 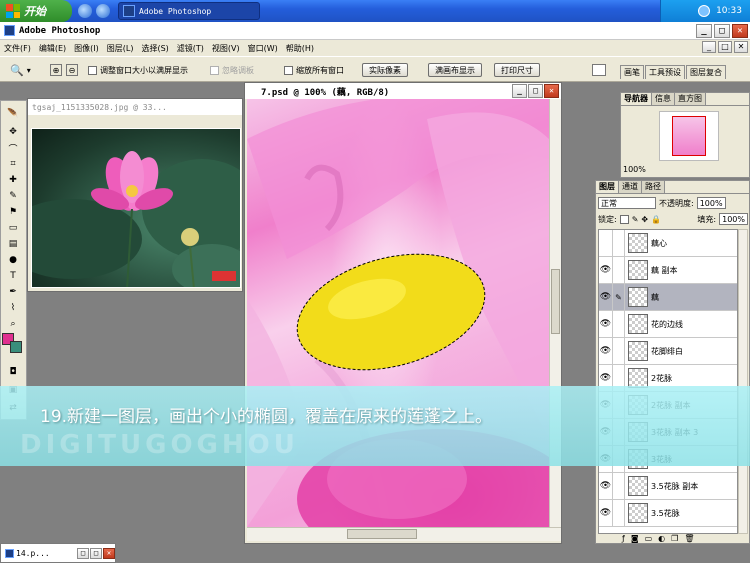 I want to click on layer-row: 👁 花的边线, so click(x=668, y=324).